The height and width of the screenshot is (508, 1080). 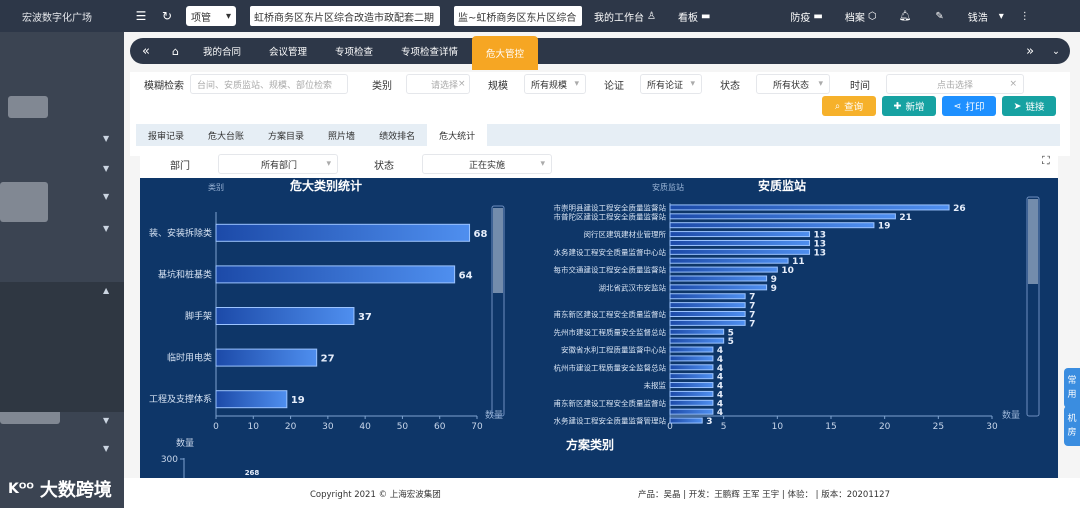 What do you see at coordinates (905, 16) in the screenshot?
I see `bell-icon: 🔔︎` at bounding box center [905, 16].